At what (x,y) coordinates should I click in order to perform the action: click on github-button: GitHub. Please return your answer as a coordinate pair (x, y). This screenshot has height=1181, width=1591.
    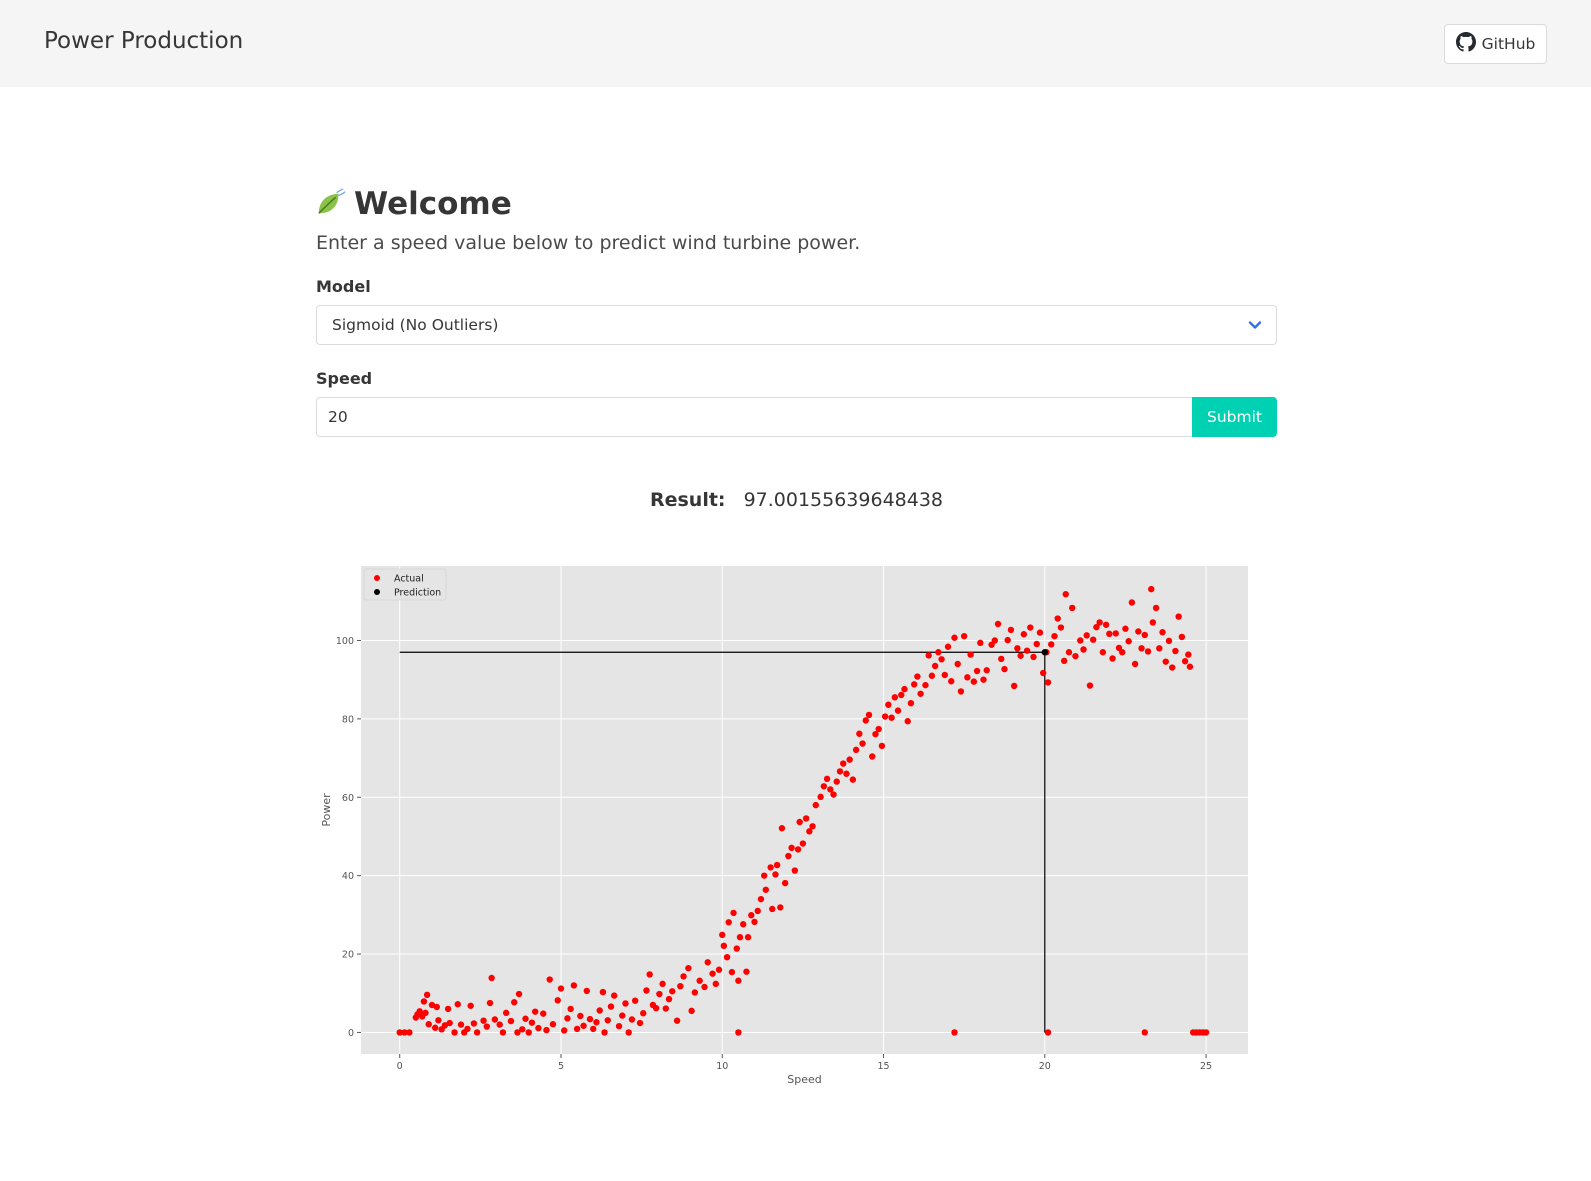
    Looking at the image, I should click on (1495, 44).